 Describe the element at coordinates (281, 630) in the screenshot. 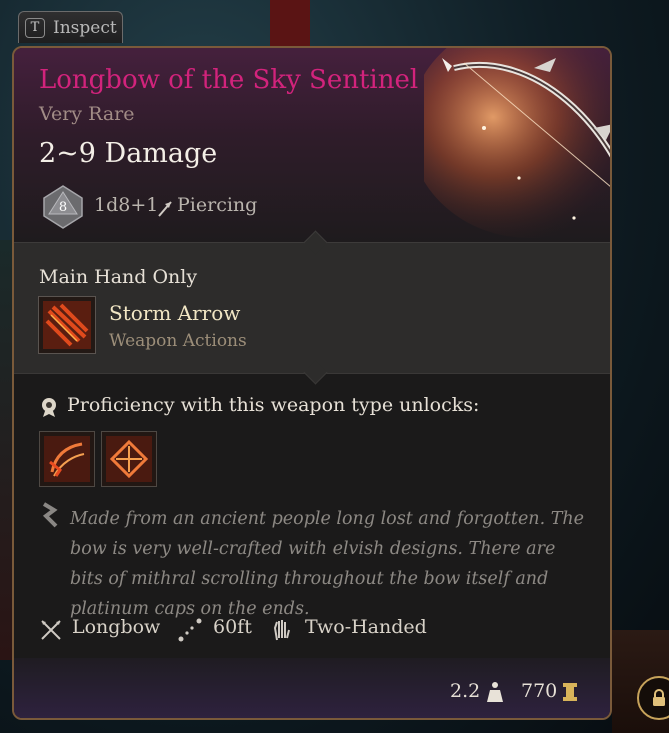

I see `two-handed-icon` at that location.